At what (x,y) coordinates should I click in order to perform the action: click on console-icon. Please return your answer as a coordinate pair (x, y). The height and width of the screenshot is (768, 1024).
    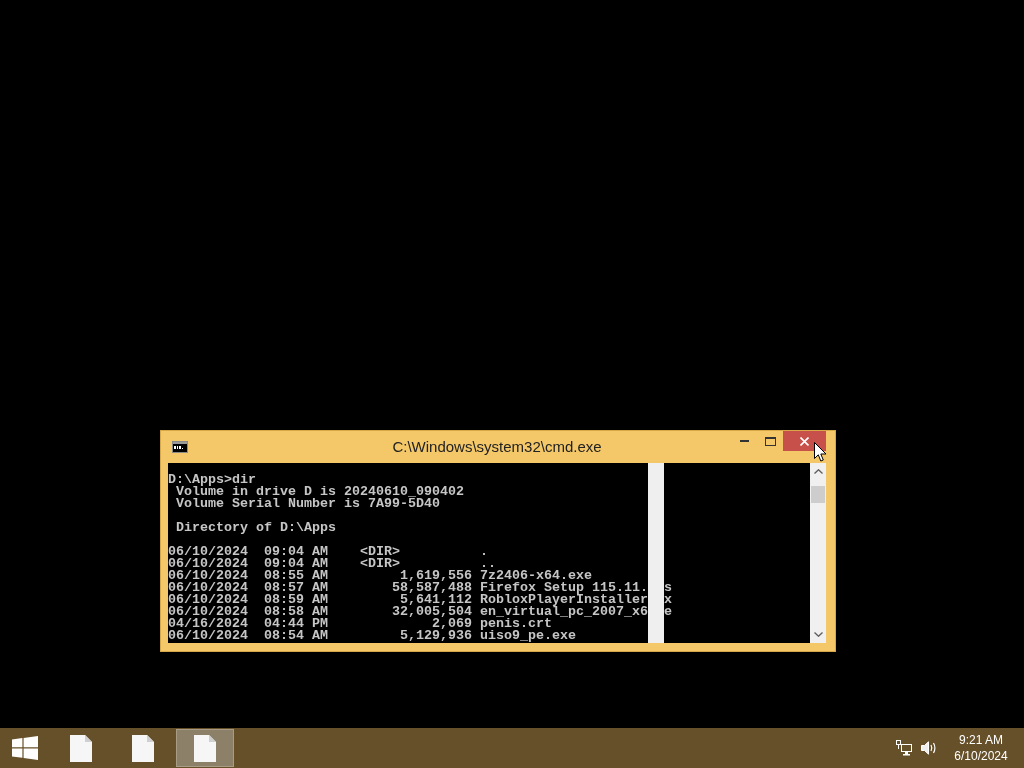
    Looking at the image, I should click on (180, 447).